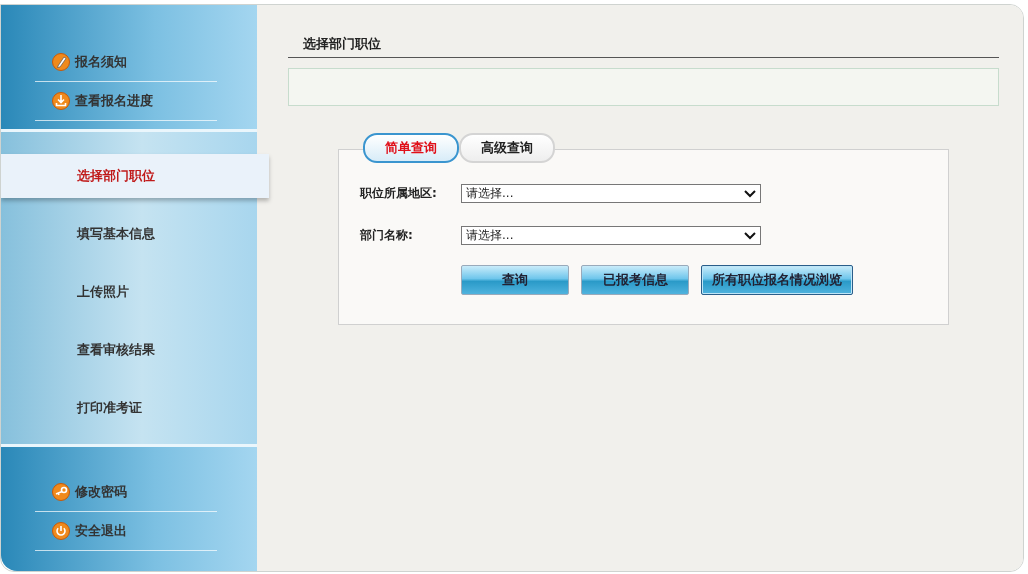 This screenshot has height=574, width=1028. What do you see at coordinates (126, 62) in the screenshot?
I see `sidebar-link: 报名须知` at bounding box center [126, 62].